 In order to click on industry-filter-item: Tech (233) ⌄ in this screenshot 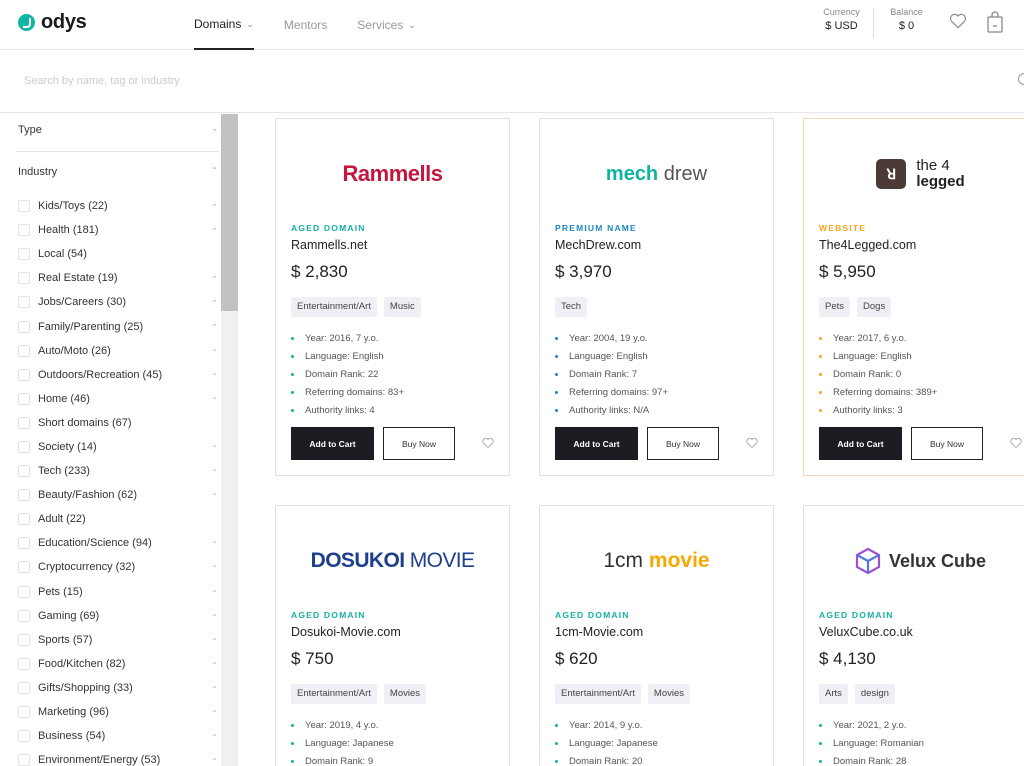, I will do `click(118, 471)`.